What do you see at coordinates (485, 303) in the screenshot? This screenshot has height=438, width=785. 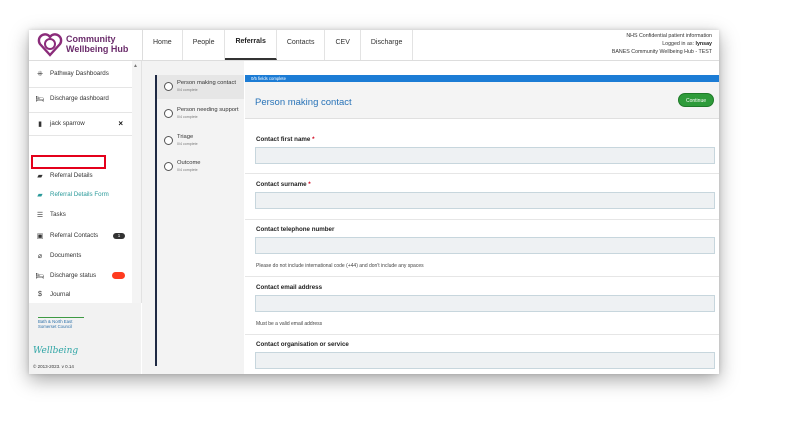 I see `email-field` at bounding box center [485, 303].